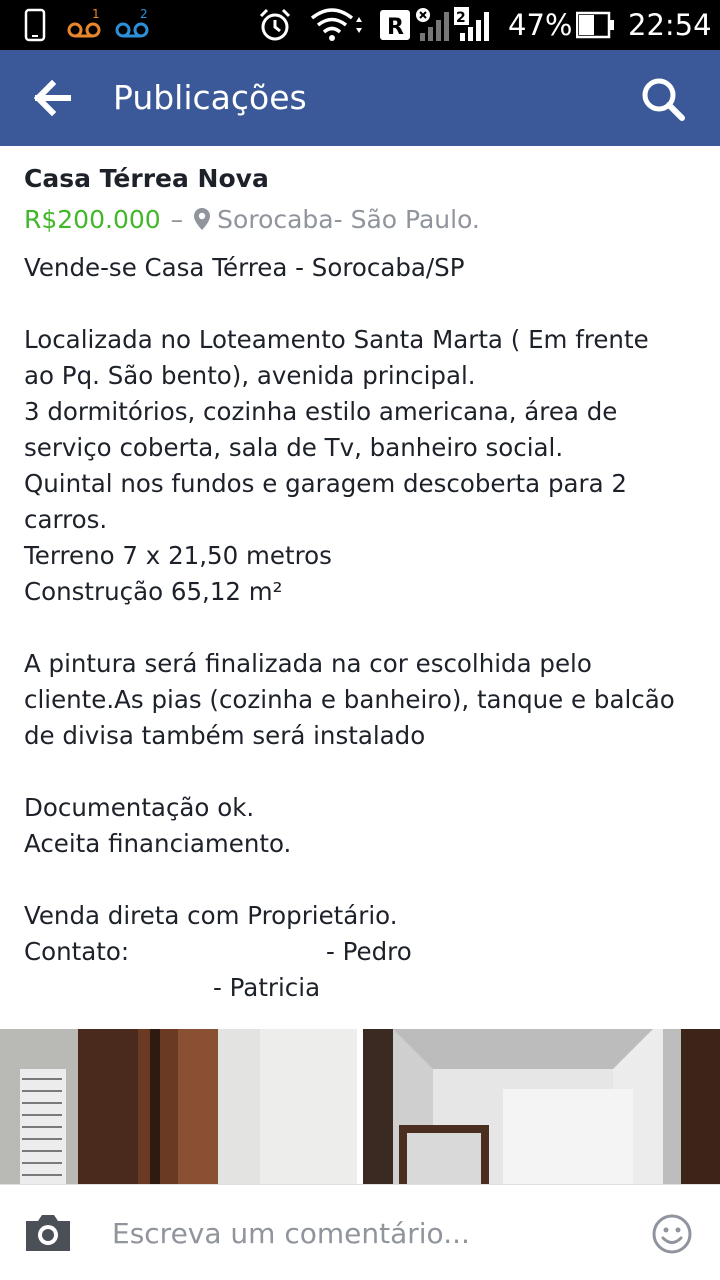 This screenshot has height=1280, width=720. I want to click on price-row: R$200.000 – Sorocaba- São Paulo., so click(252, 219).